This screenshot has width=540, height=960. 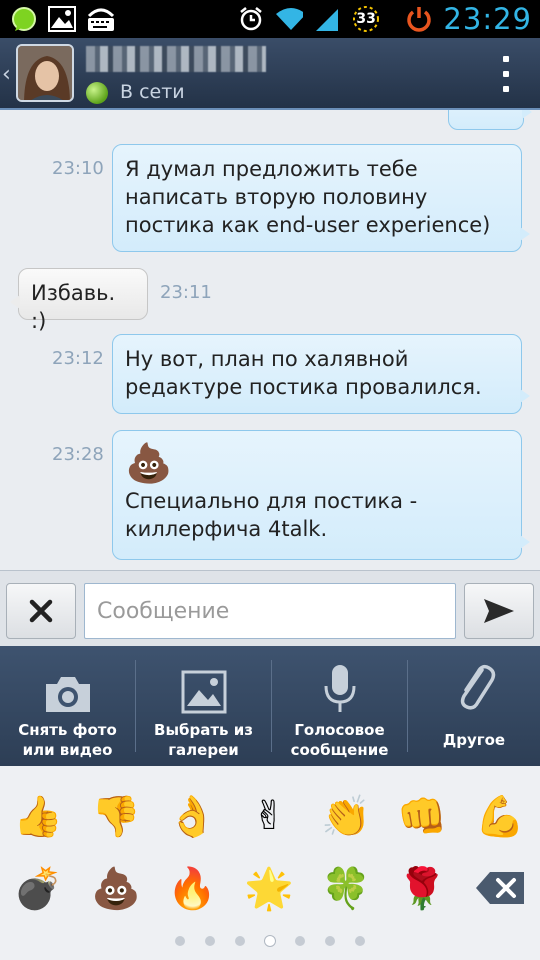 I want to click on message-time: 23:11, so click(x=186, y=292).